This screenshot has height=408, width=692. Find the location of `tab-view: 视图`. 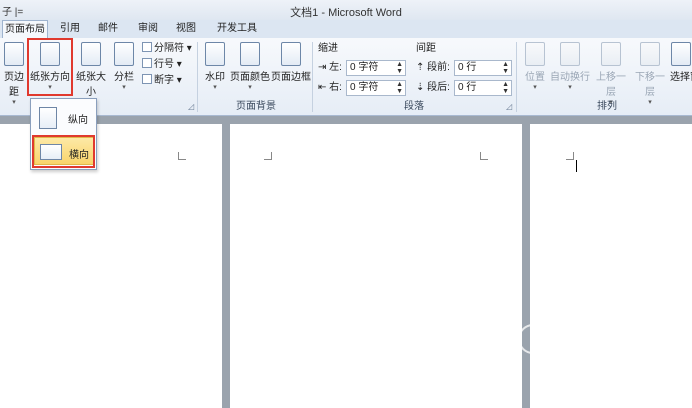

tab-view: 视图 is located at coordinates (186, 29).